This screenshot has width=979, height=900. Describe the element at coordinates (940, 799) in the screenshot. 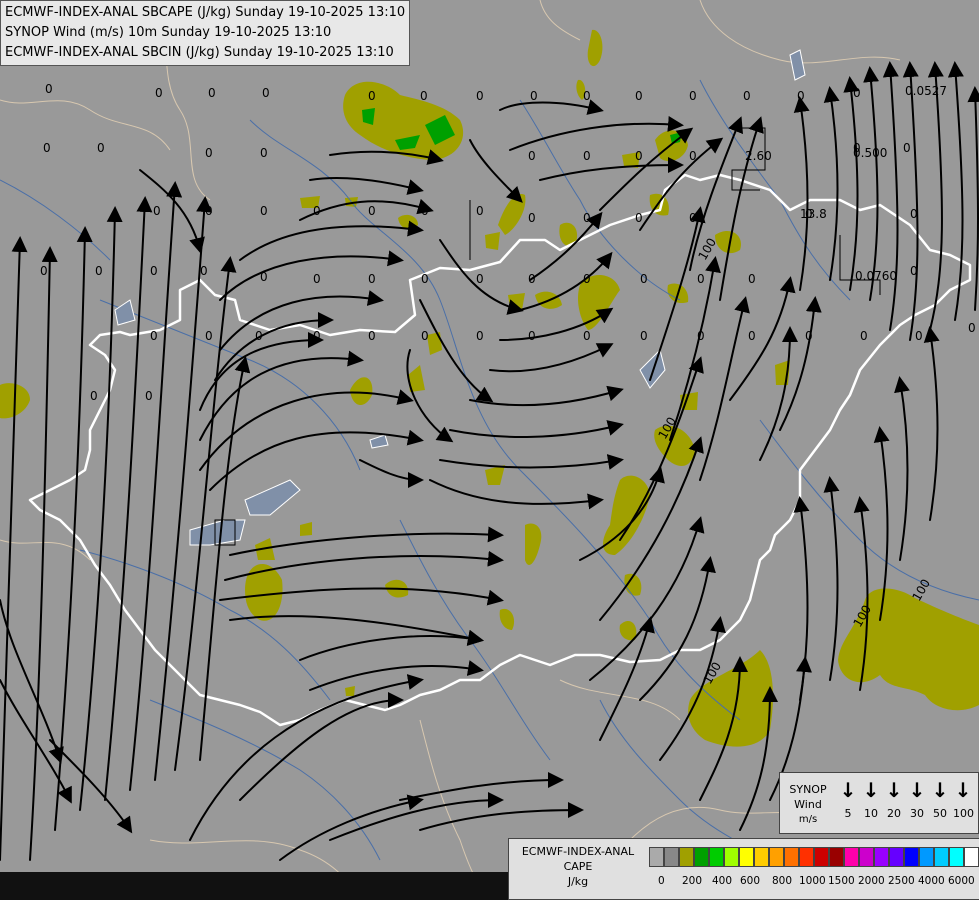

I see `synop-speed-arrow: ↓ 50` at that location.